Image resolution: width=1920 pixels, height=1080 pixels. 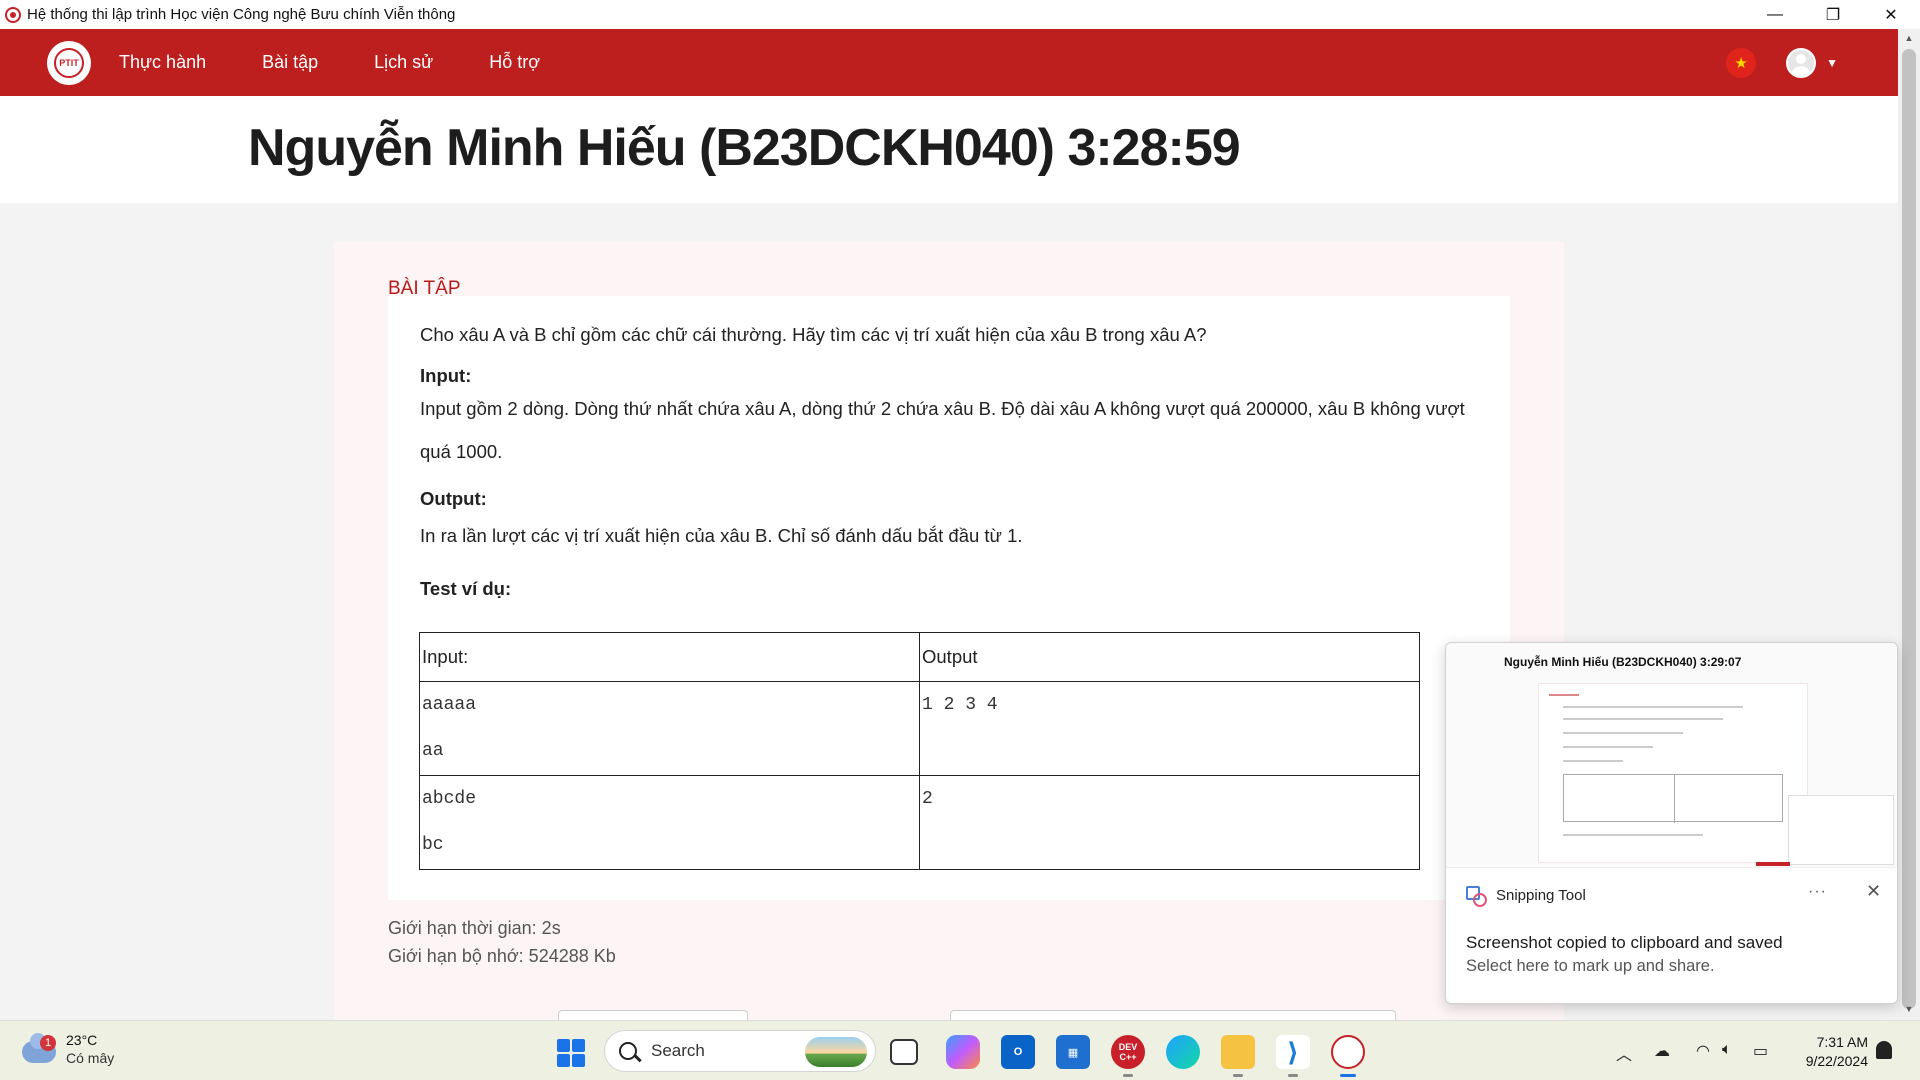 What do you see at coordinates (446, 375) in the screenshot?
I see `input-heading: Input:` at bounding box center [446, 375].